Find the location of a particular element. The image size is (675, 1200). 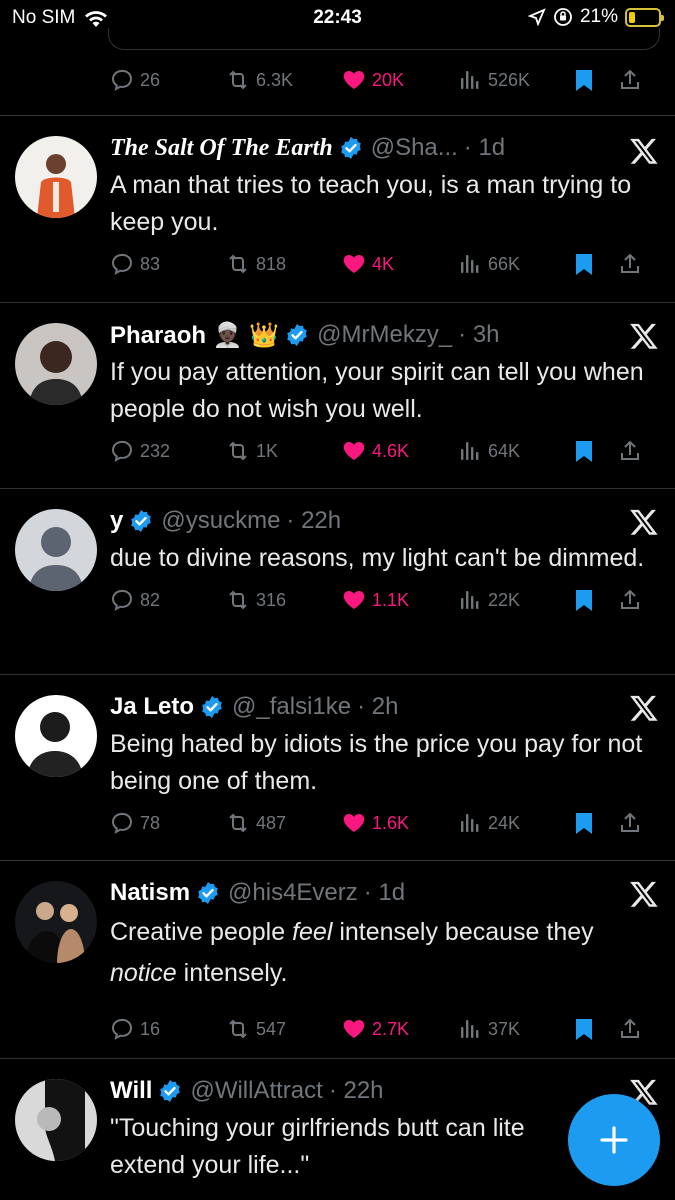

views-button: 526K is located at coordinates (515, 80).